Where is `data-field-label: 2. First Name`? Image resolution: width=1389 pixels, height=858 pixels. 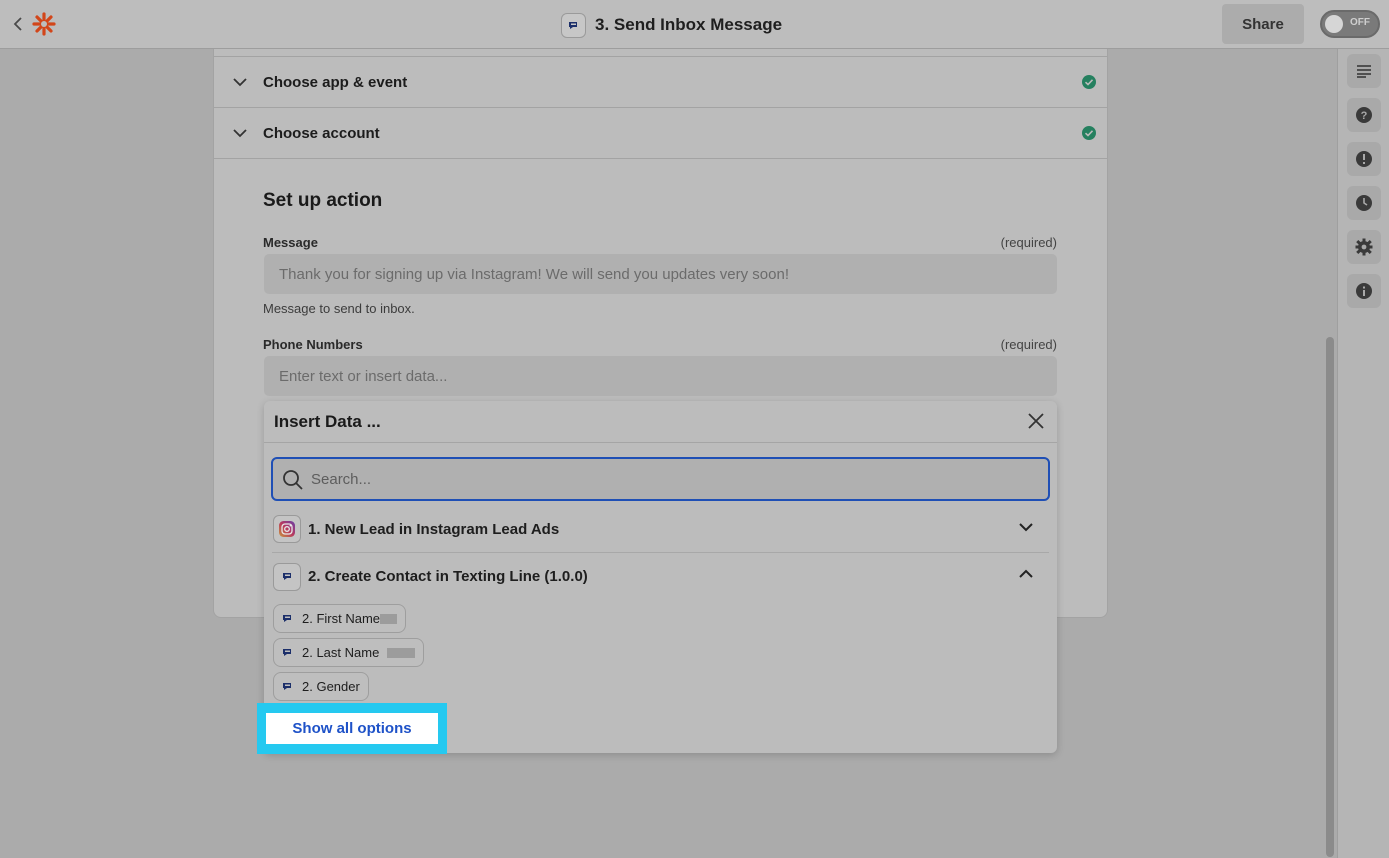 data-field-label: 2. First Name is located at coordinates (341, 618).